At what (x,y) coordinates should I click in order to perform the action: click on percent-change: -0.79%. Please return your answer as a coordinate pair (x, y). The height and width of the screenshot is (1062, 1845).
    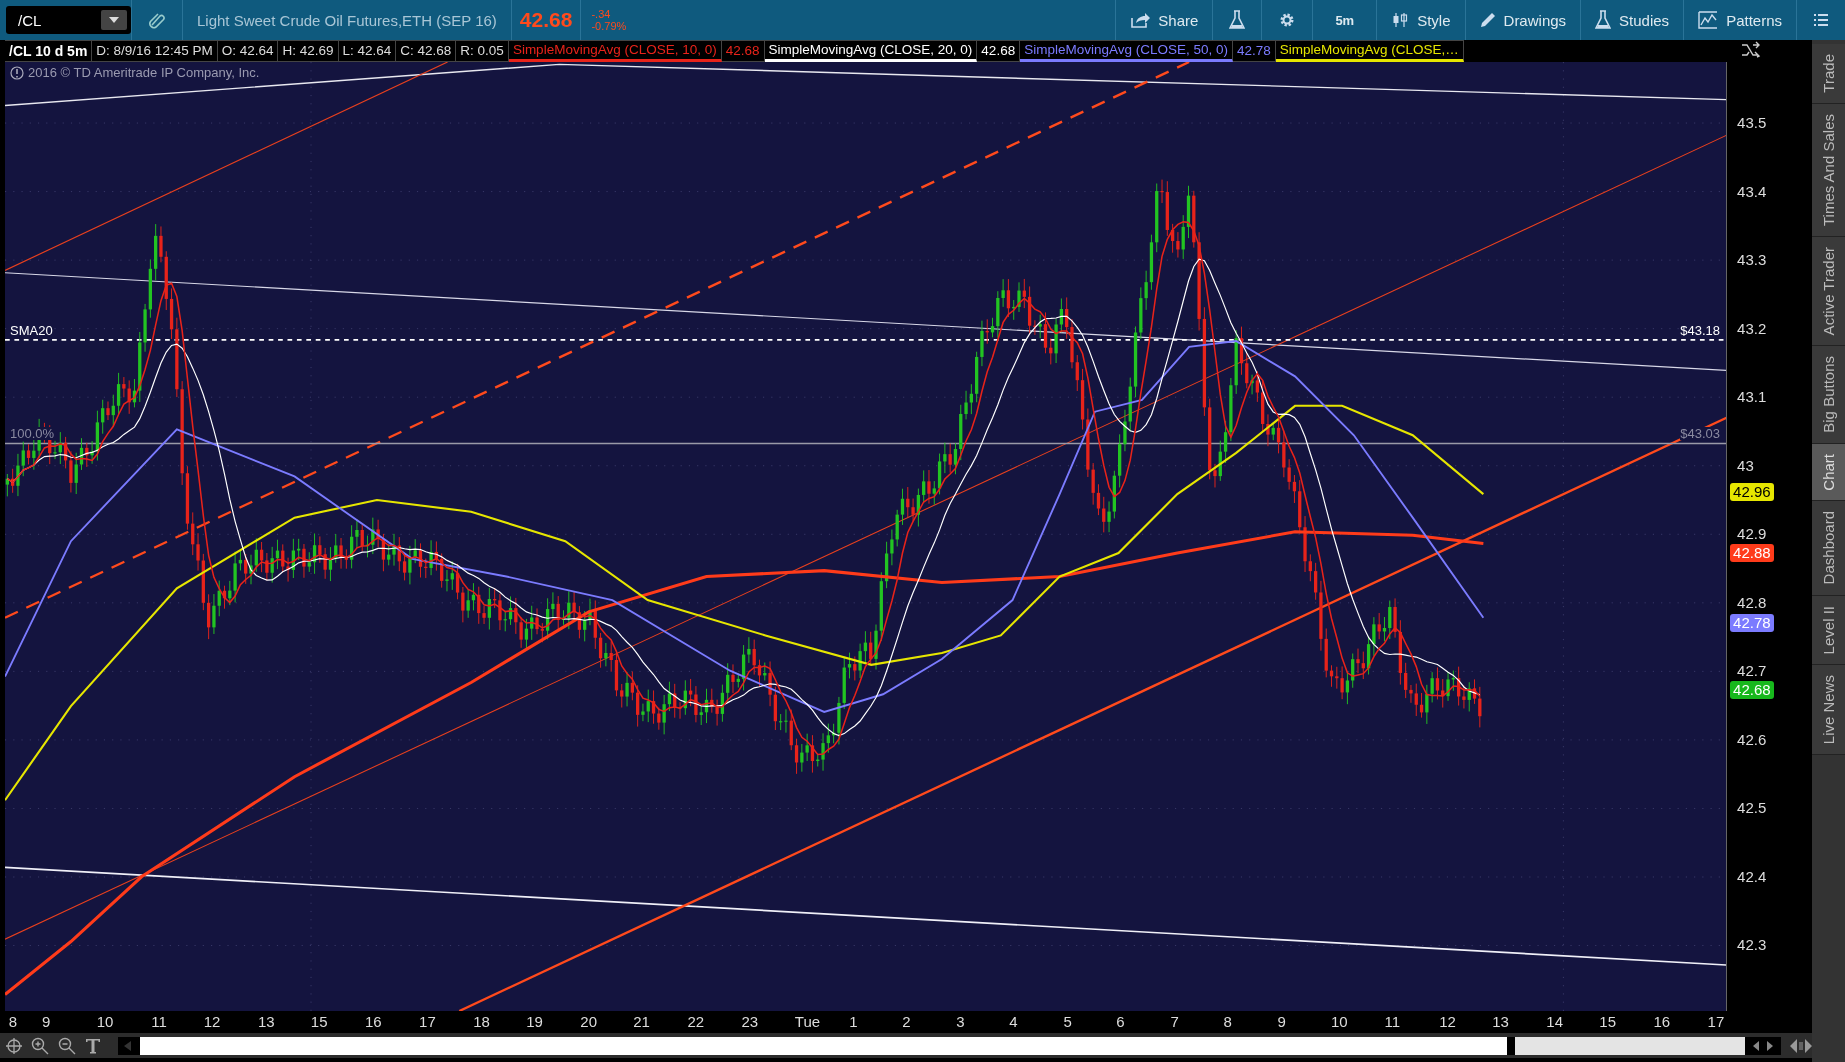
    Looking at the image, I should click on (609, 26).